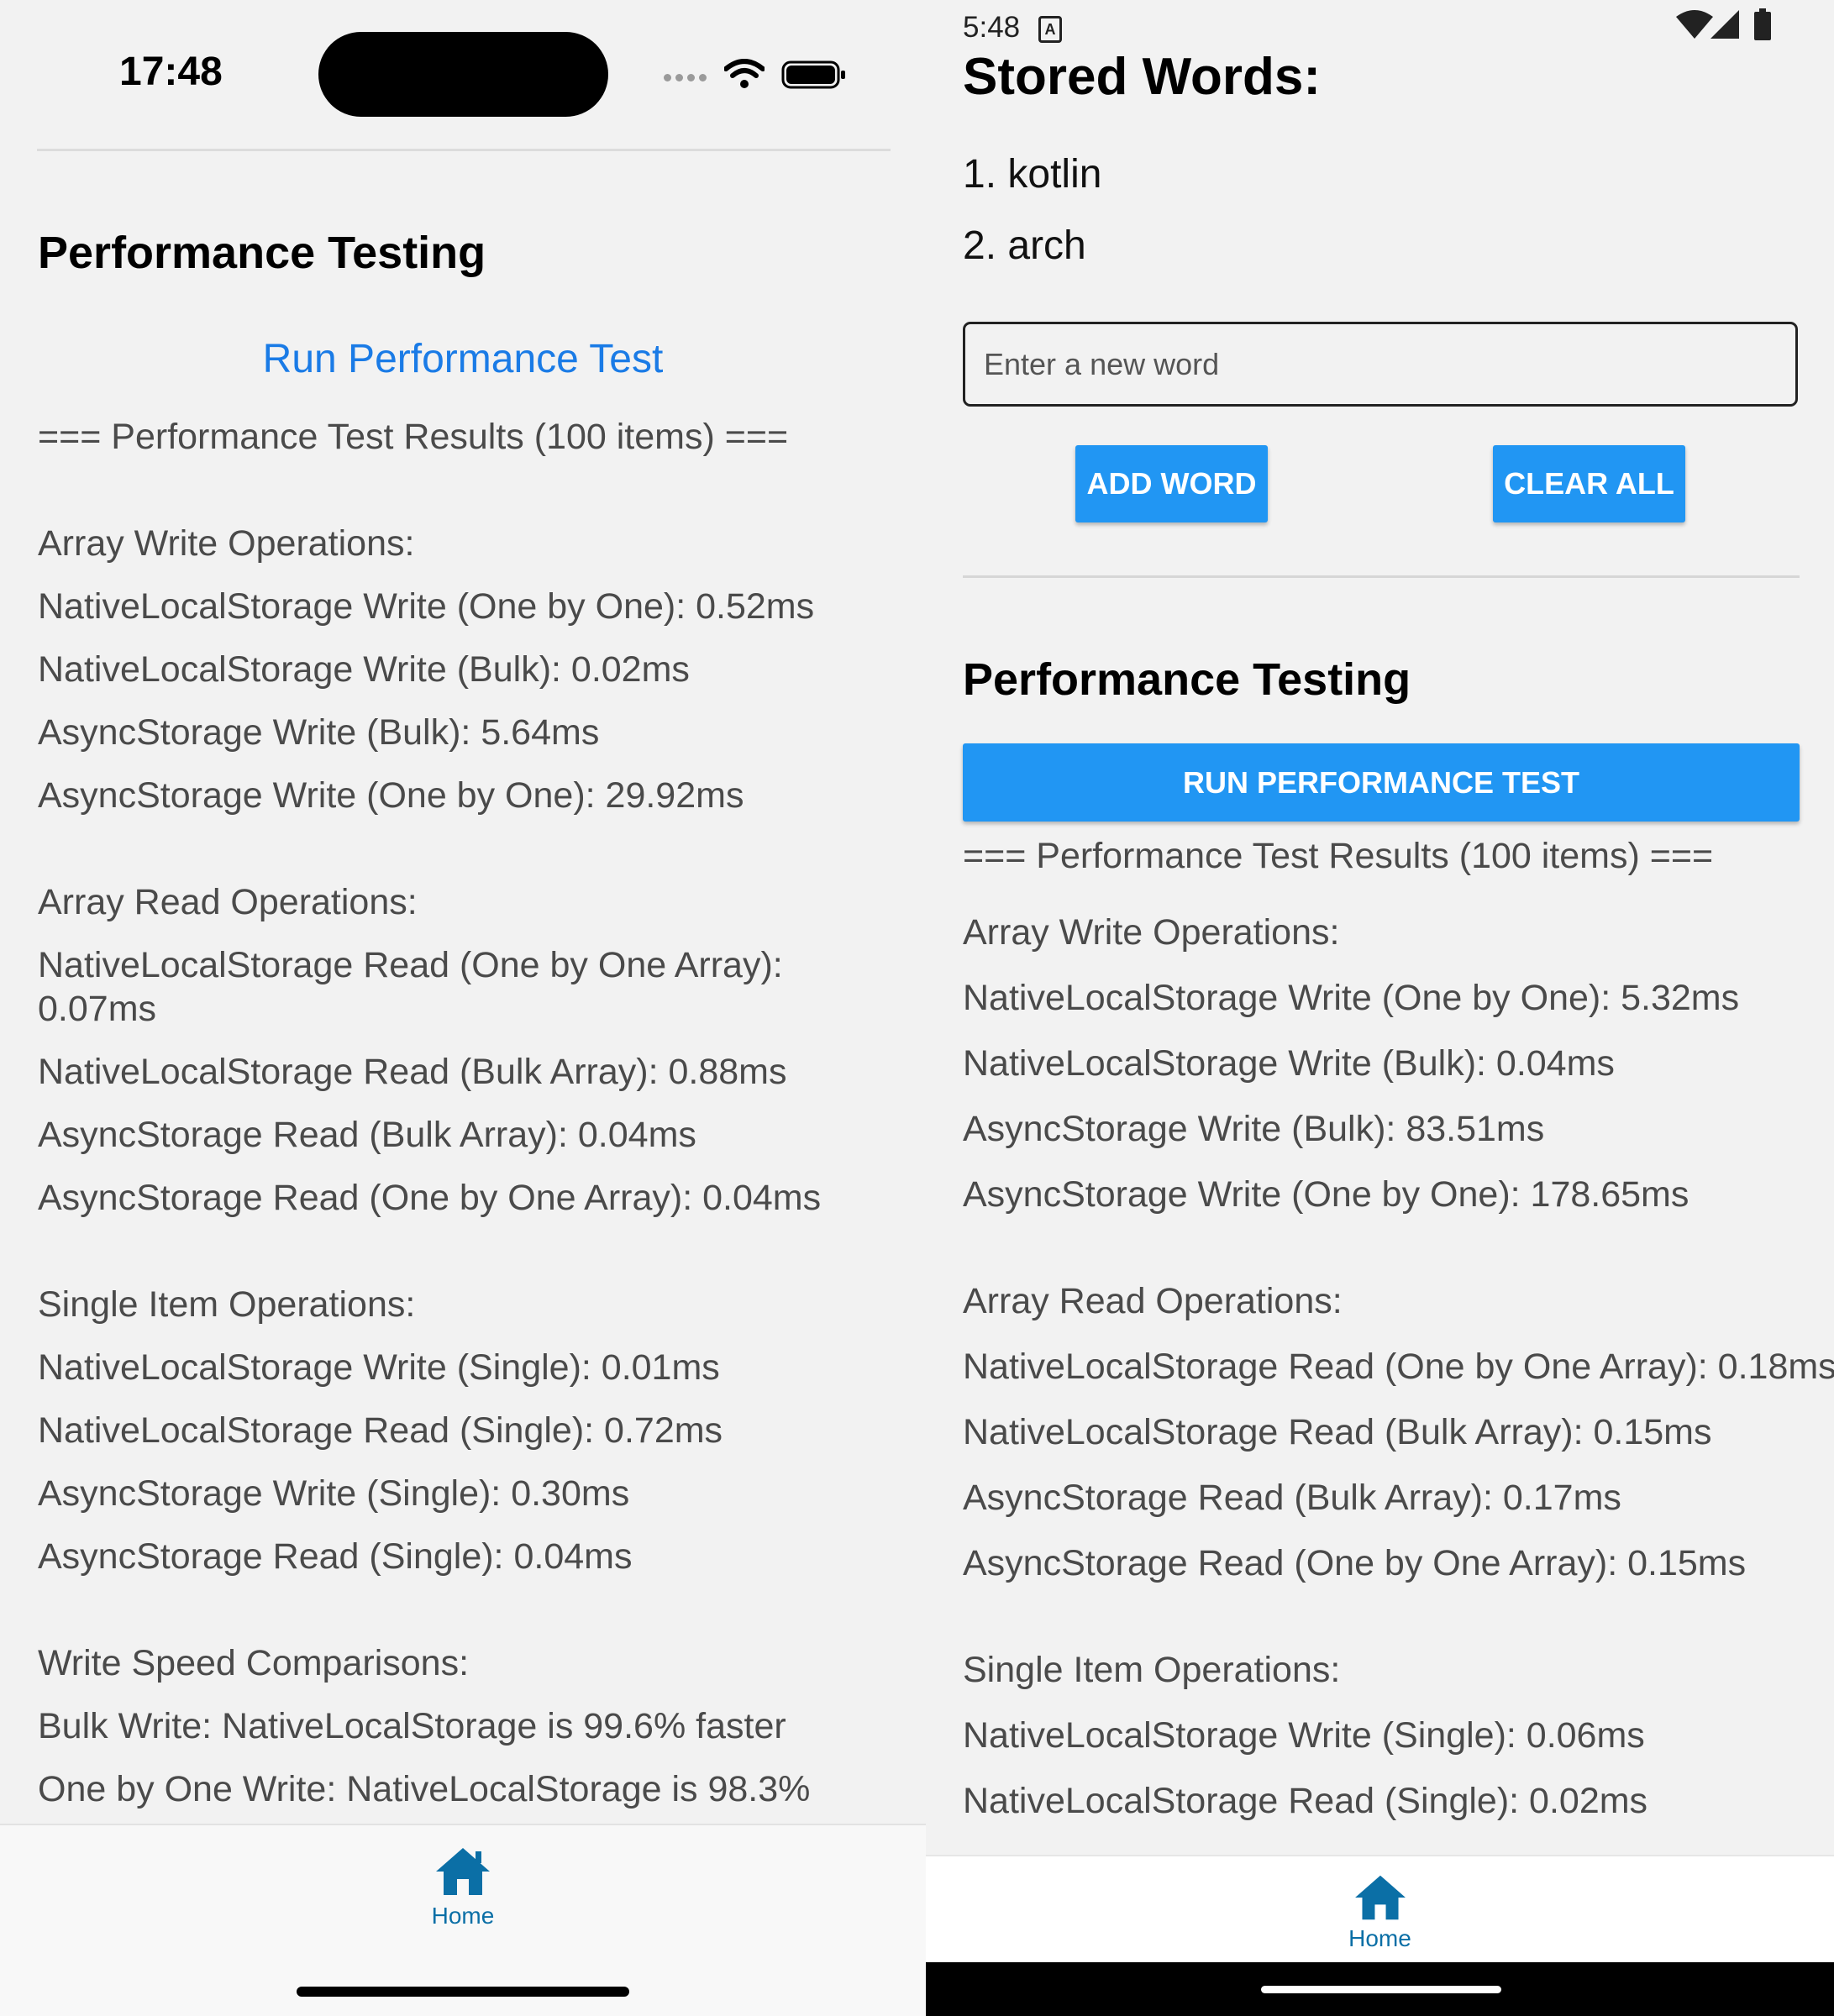 This screenshot has height=2016, width=1834. Describe the element at coordinates (1589, 483) in the screenshot. I see `clear-all-button: CLEAR ALL` at that location.